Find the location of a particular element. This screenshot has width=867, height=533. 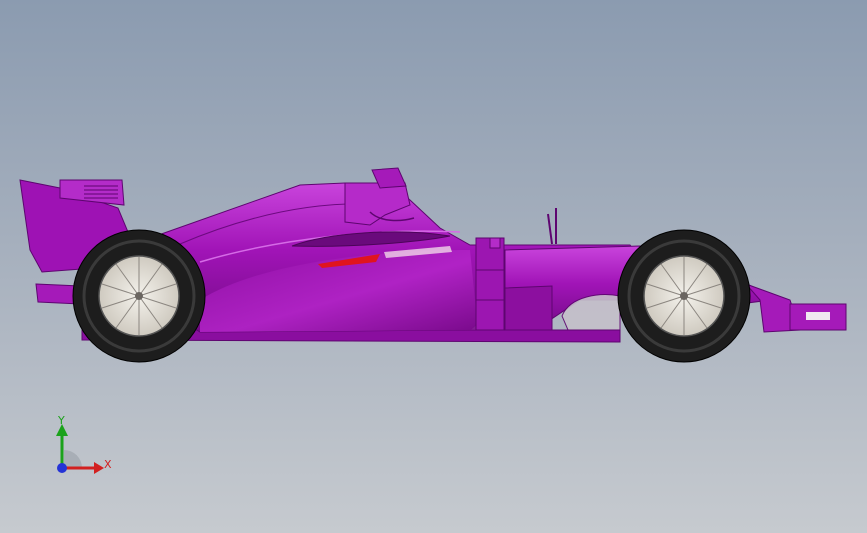

y-axis-label: Y is located at coordinates (61, 420).